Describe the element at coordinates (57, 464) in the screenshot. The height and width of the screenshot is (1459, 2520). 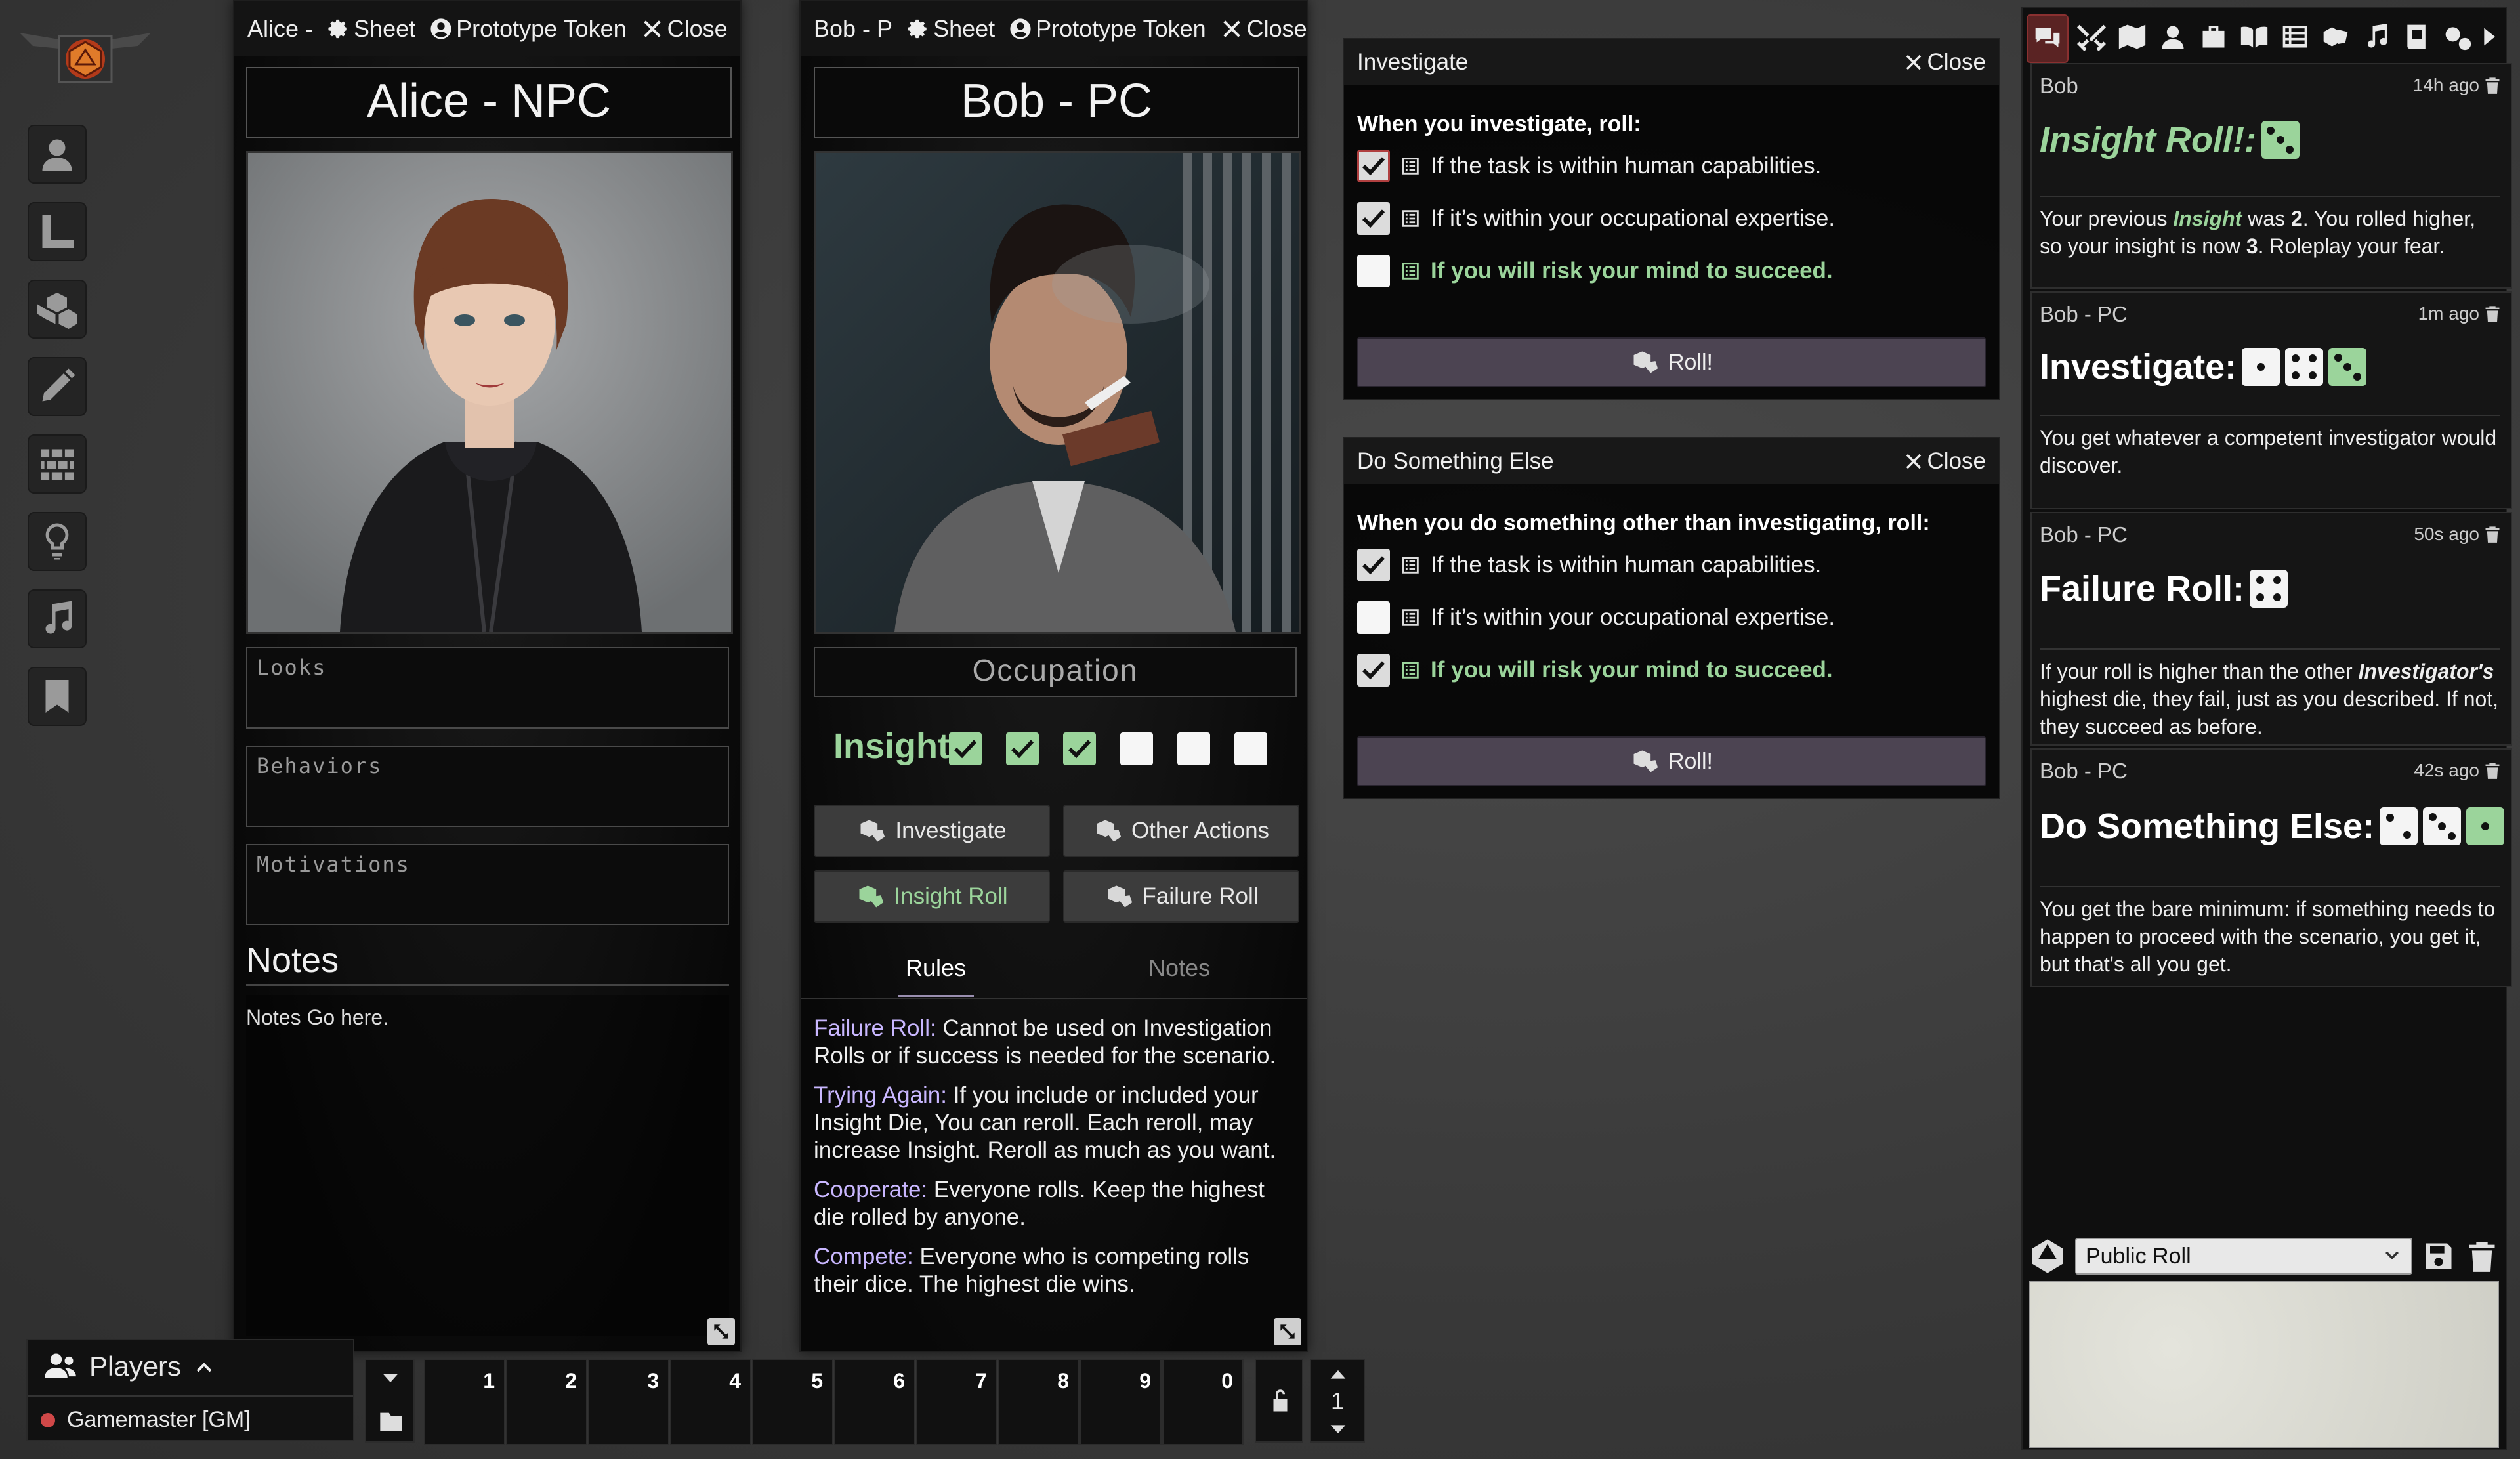
I see `wall-controls-button` at that location.